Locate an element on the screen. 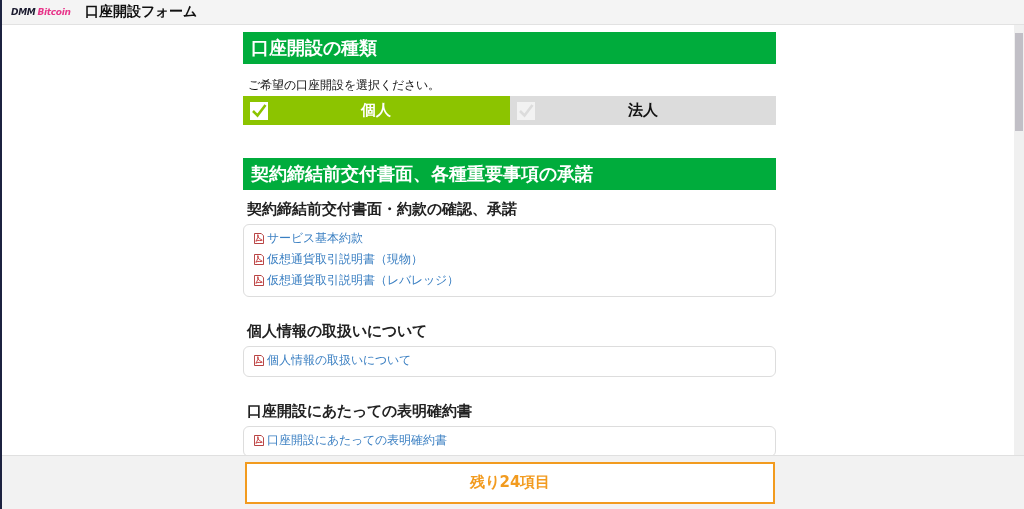 The width and height of the screenshot is (1024, 509). subsection-heading: 契約締結前交付書面・約款の確認、承諾 is located at coordinates (382, 209).